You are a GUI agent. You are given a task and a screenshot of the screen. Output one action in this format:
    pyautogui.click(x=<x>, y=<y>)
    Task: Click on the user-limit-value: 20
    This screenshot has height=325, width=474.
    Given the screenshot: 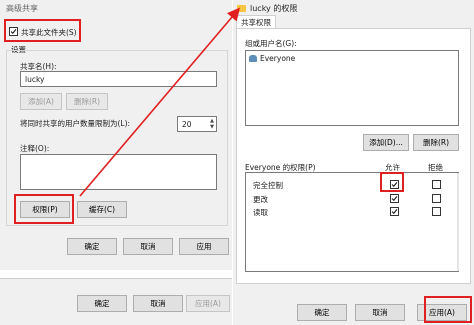 What is the action you would take?
    pyautogui.click(x=187, y=124)
    